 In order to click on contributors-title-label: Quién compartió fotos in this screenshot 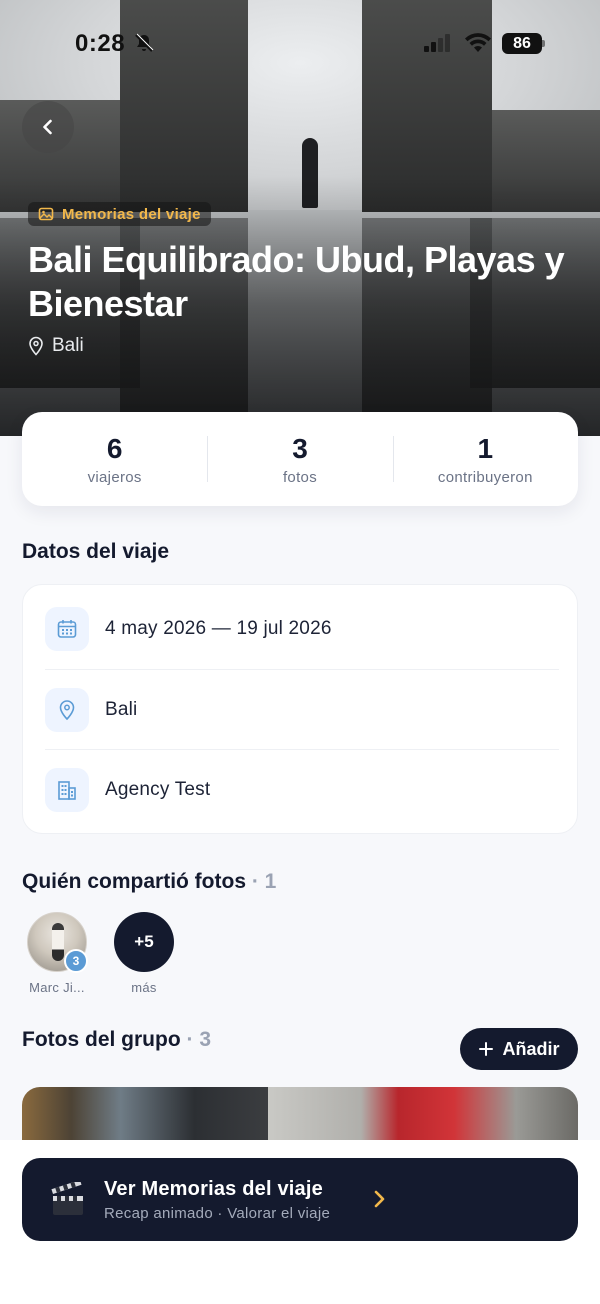, I will do `click(134, 881)`.